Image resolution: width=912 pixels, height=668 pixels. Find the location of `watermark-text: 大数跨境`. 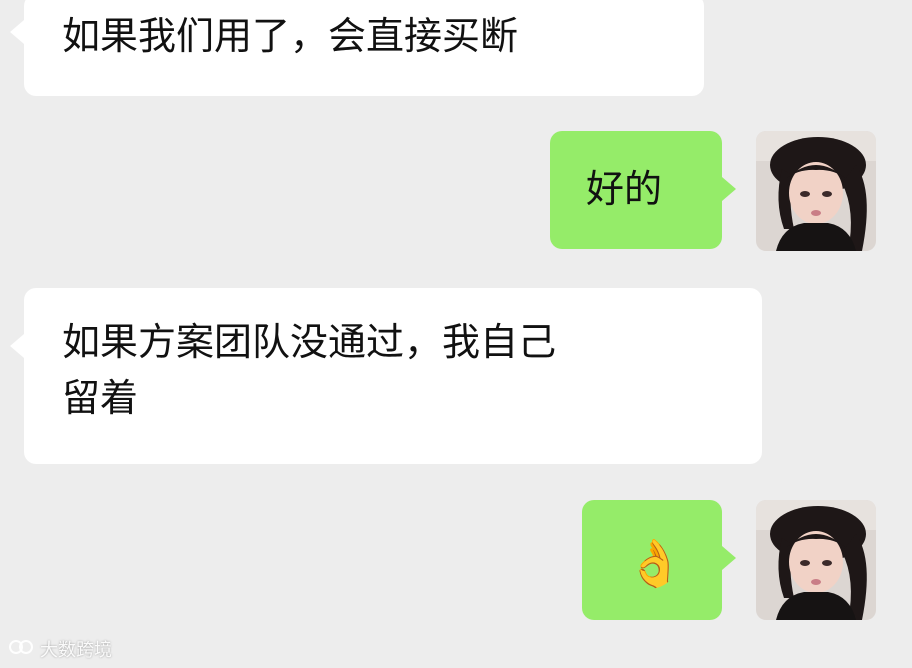

watermark-text: 大数跨境 is located at coordinates (76, 650).